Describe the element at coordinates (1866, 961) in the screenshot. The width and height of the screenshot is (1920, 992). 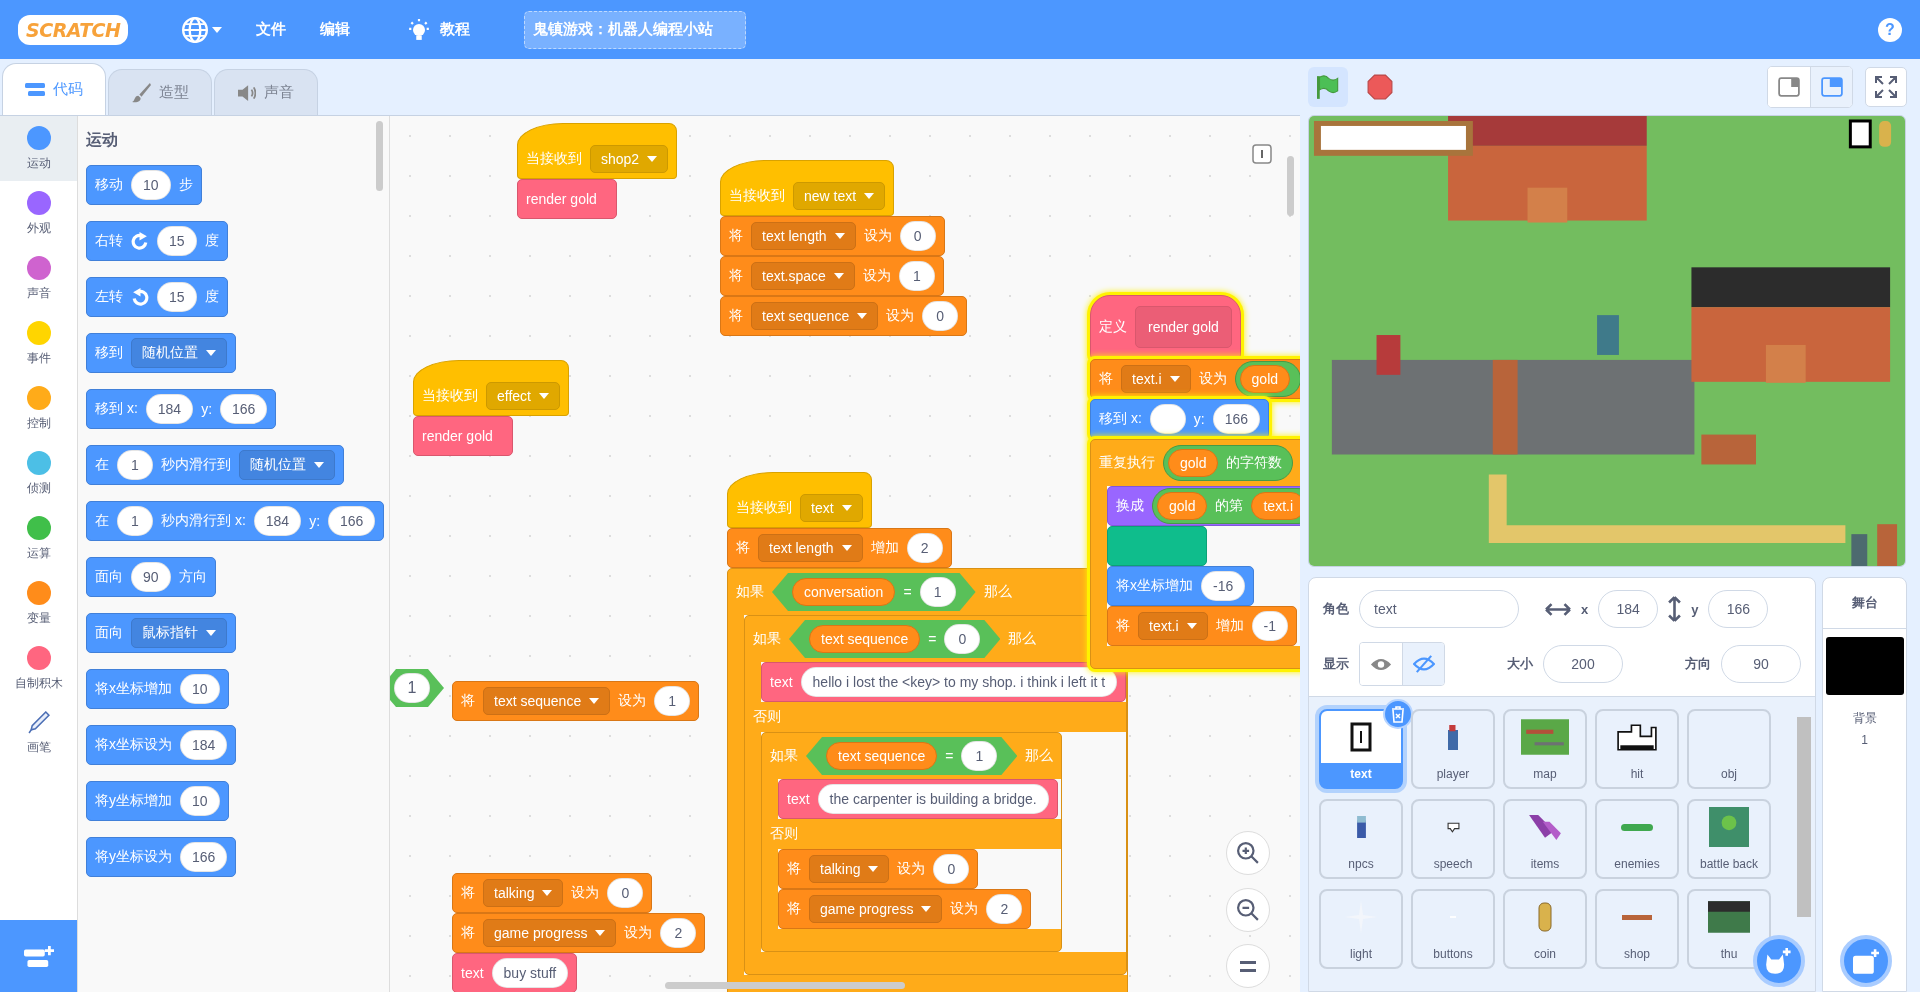
I see `add-backdrop-button` at that location.